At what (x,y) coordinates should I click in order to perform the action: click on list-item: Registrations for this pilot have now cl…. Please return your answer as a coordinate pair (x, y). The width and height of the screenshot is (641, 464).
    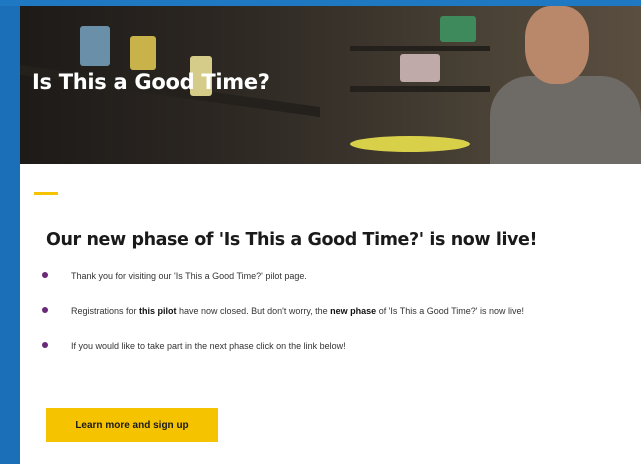
    Looking at the image, I should click on (283, 322).